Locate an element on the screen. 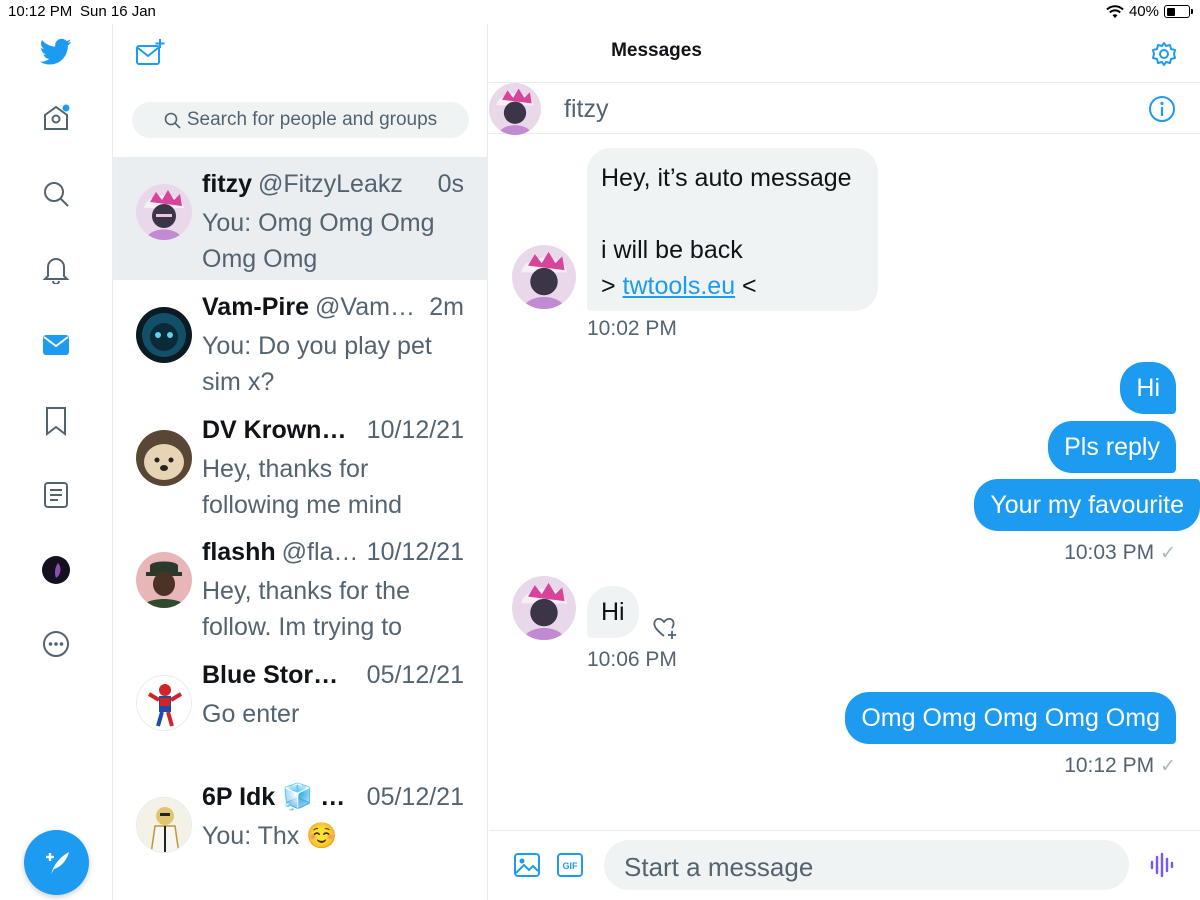  battery-percent: 40% is located at coordinates (1143, 11).